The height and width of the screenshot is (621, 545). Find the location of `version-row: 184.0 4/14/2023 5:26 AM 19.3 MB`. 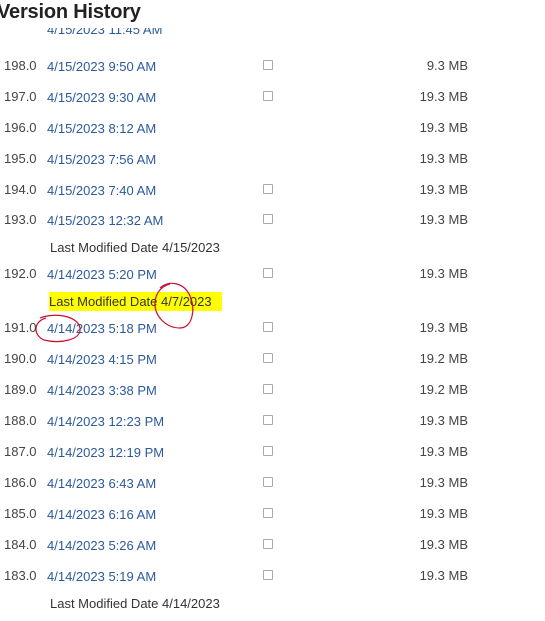

version-row: 184.0 4/14/2023 5:26 AM 19.3 MB is located at coordinates (272, 545).